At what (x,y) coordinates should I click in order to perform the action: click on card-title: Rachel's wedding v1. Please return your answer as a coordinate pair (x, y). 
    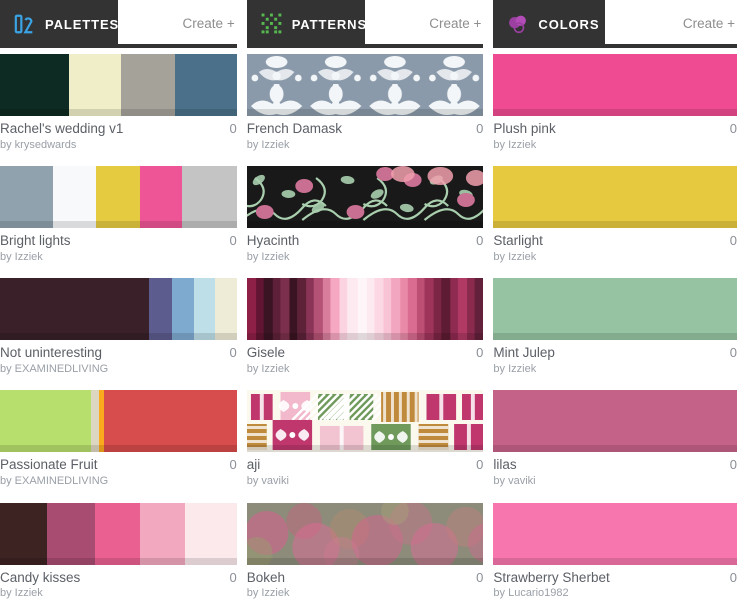
    Looking at the image, I should click on (61, 129).